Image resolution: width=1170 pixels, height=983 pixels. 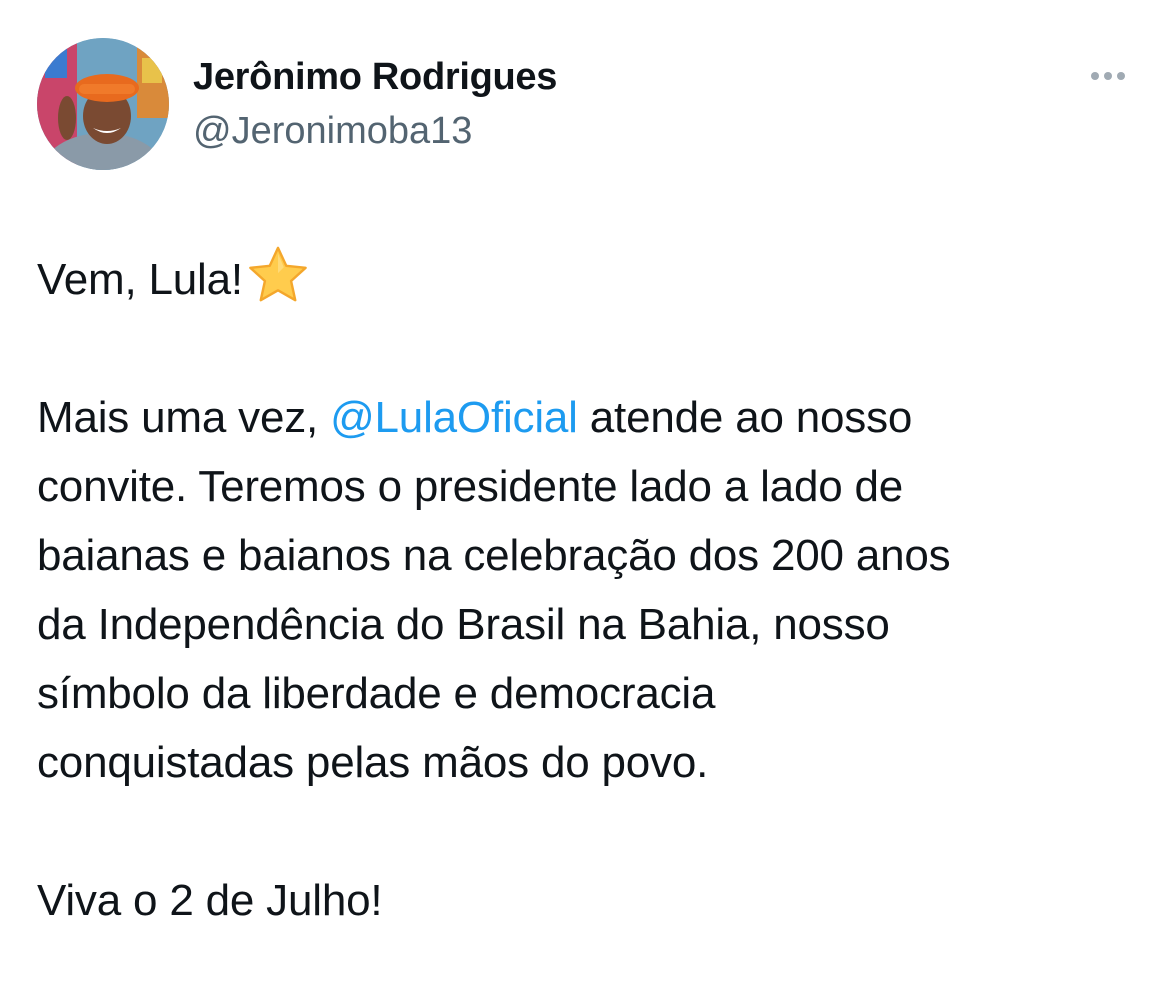 What do you see at coordinates (745, 417) in the screenshot?
I see `text-after-mention: atende ao nosso` at bounding box center [745, 417].